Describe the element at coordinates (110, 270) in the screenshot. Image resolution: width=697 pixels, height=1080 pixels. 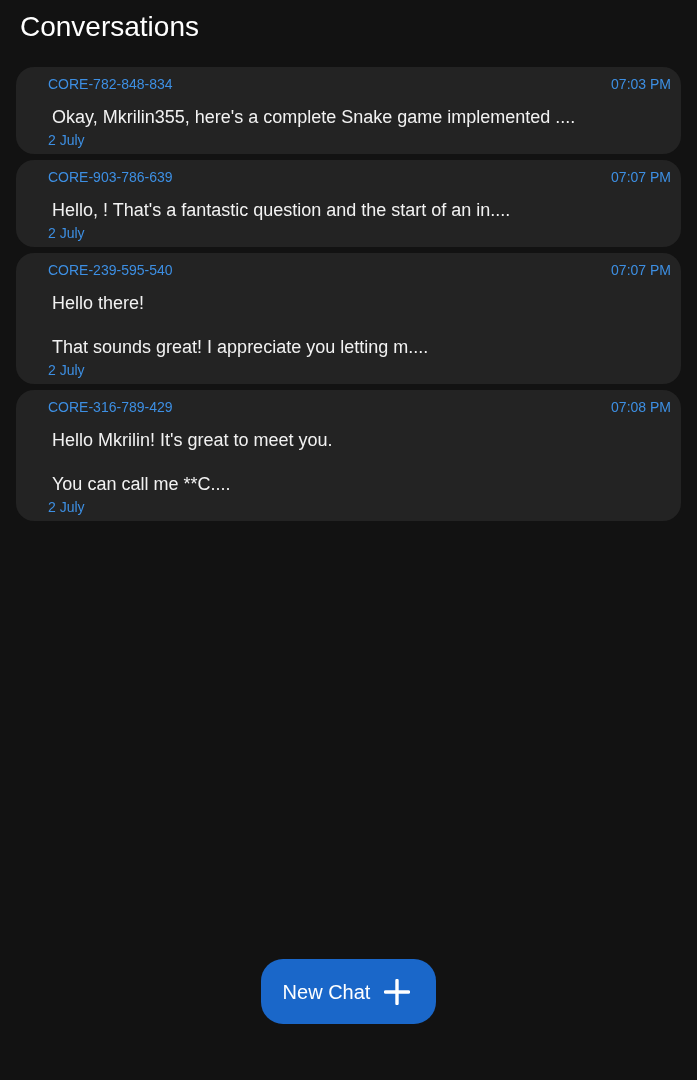
I see `conversation-code: CORE-239-595-540` at that location.